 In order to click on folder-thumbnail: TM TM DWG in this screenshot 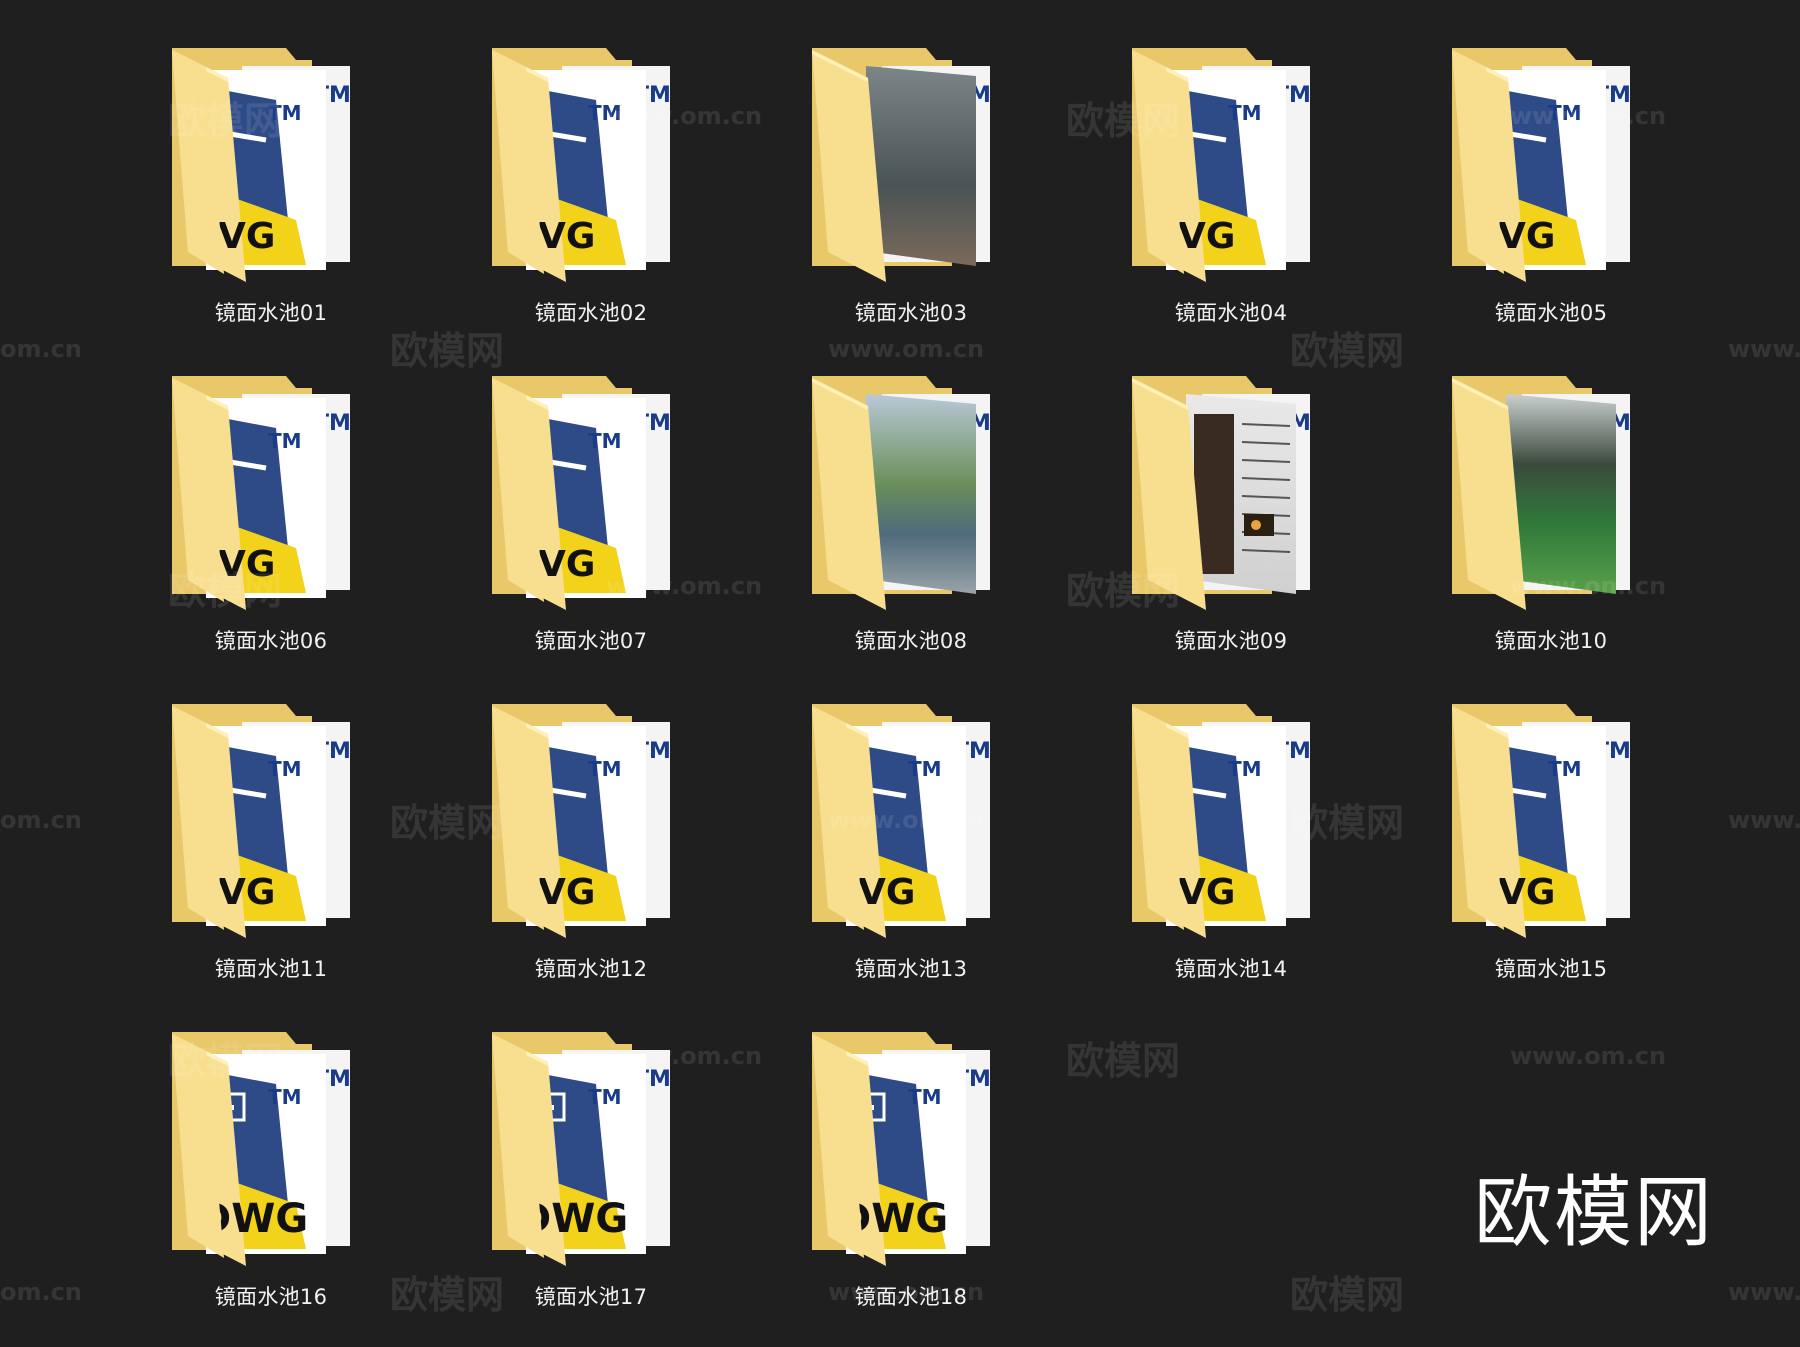, I will do `click(911, 1156)`.